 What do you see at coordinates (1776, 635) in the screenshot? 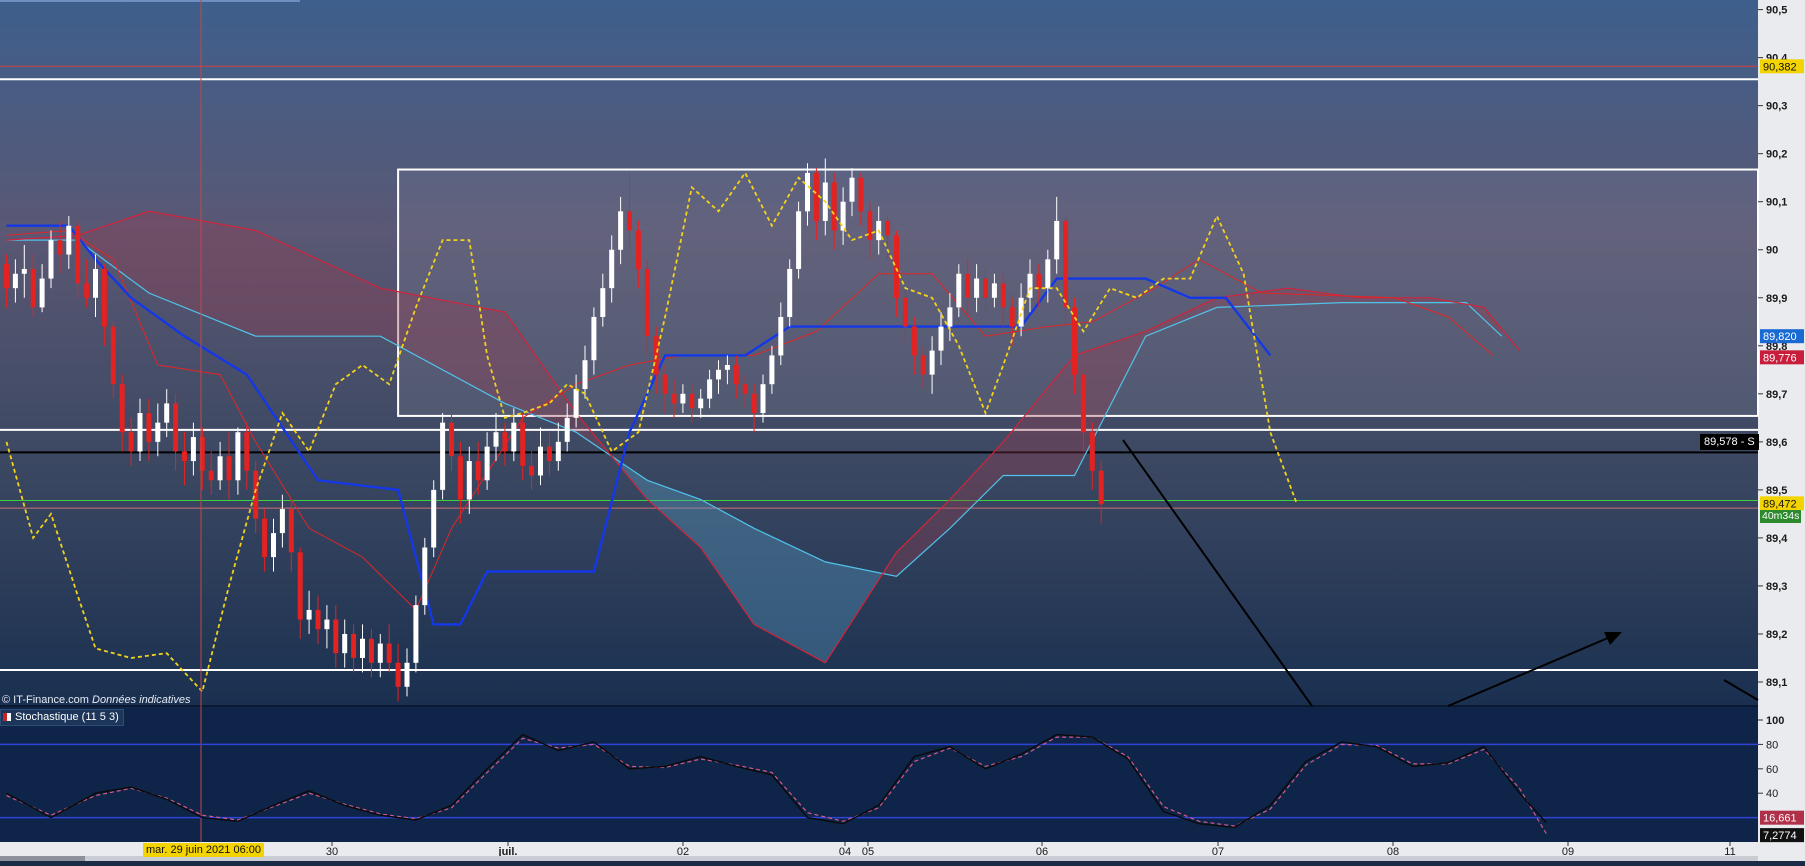
I see `price-tick-label: 89,2` at bounding box center [1776, 635].